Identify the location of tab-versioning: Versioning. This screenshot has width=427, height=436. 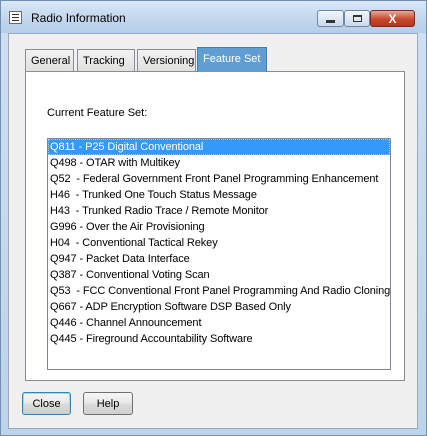
(166, 60).